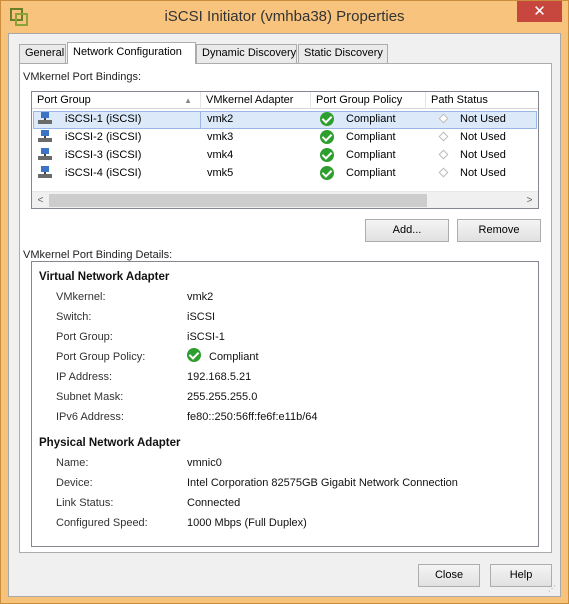 The height and width of the screenshot is (604, 569). I want to click on detail-key: Switch:, so click(74, 317).